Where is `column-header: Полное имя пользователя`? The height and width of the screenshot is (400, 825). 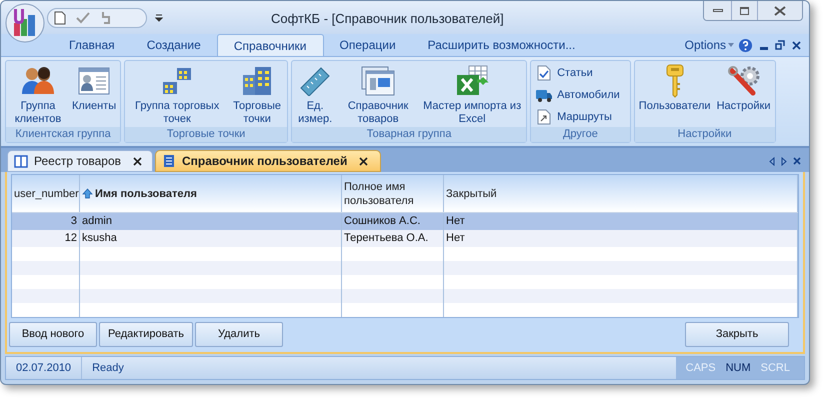 column-header: Полное имя пользователя is located at coordinates (393, 193).